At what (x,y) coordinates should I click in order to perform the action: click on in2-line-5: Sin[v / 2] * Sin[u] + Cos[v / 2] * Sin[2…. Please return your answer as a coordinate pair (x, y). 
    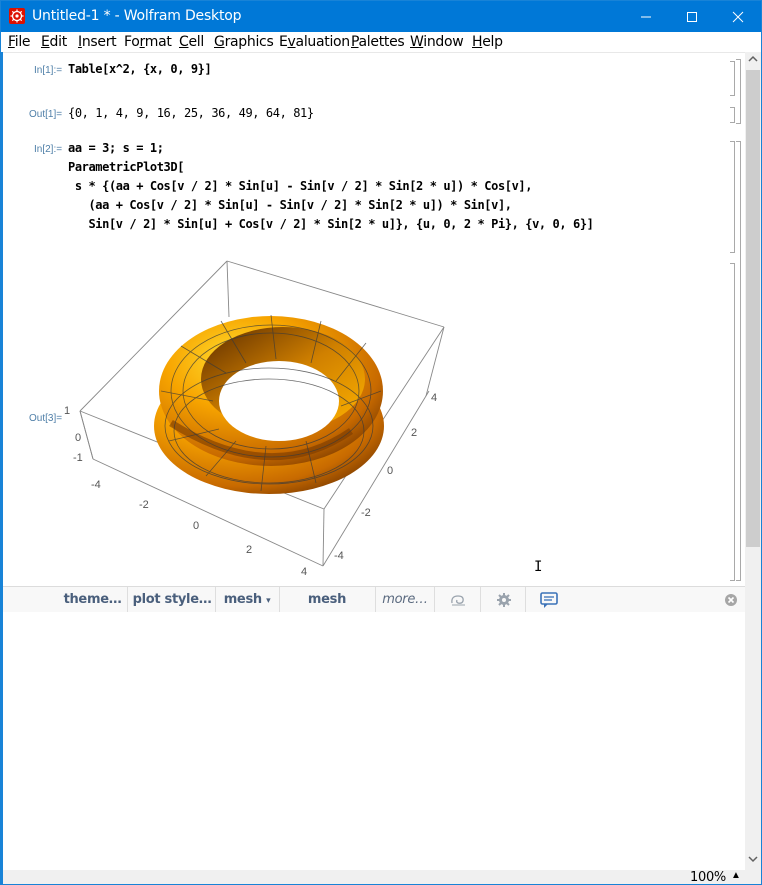
    Looking at the image, I should click on (330, 224).